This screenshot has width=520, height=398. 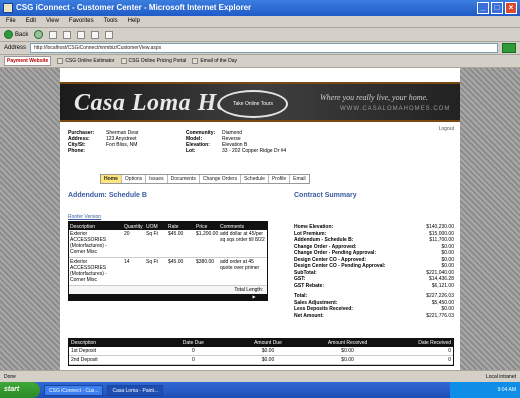 I want to click on menu-view: View, so click(x=52, y=21).